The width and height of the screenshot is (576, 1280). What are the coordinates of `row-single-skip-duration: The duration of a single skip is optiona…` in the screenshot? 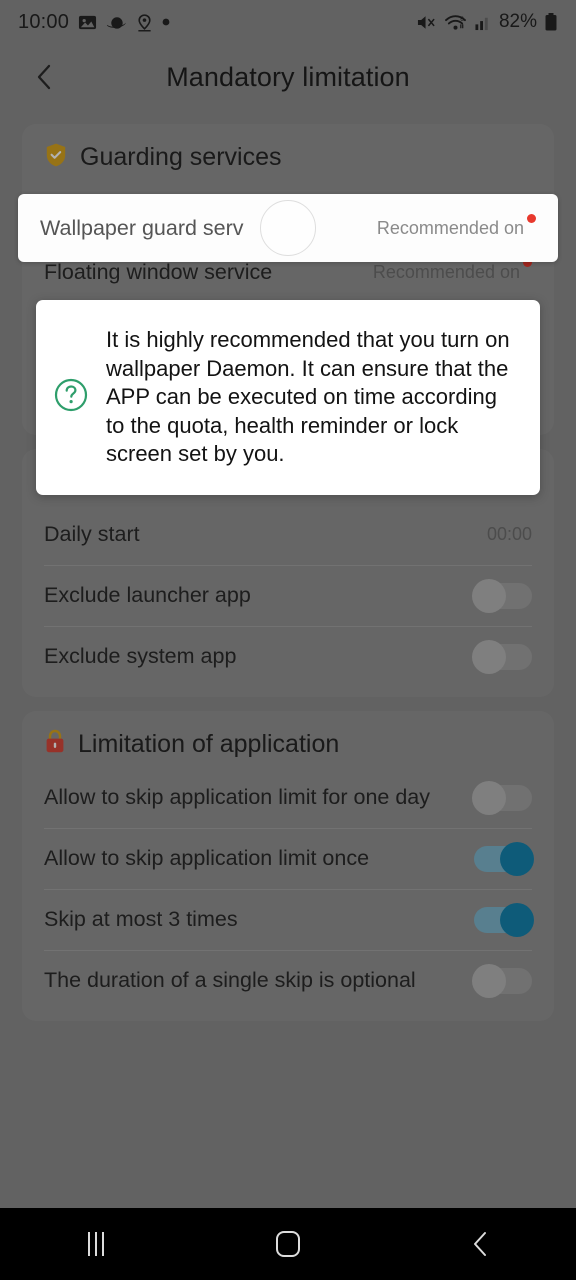 It's located at (288, 980).